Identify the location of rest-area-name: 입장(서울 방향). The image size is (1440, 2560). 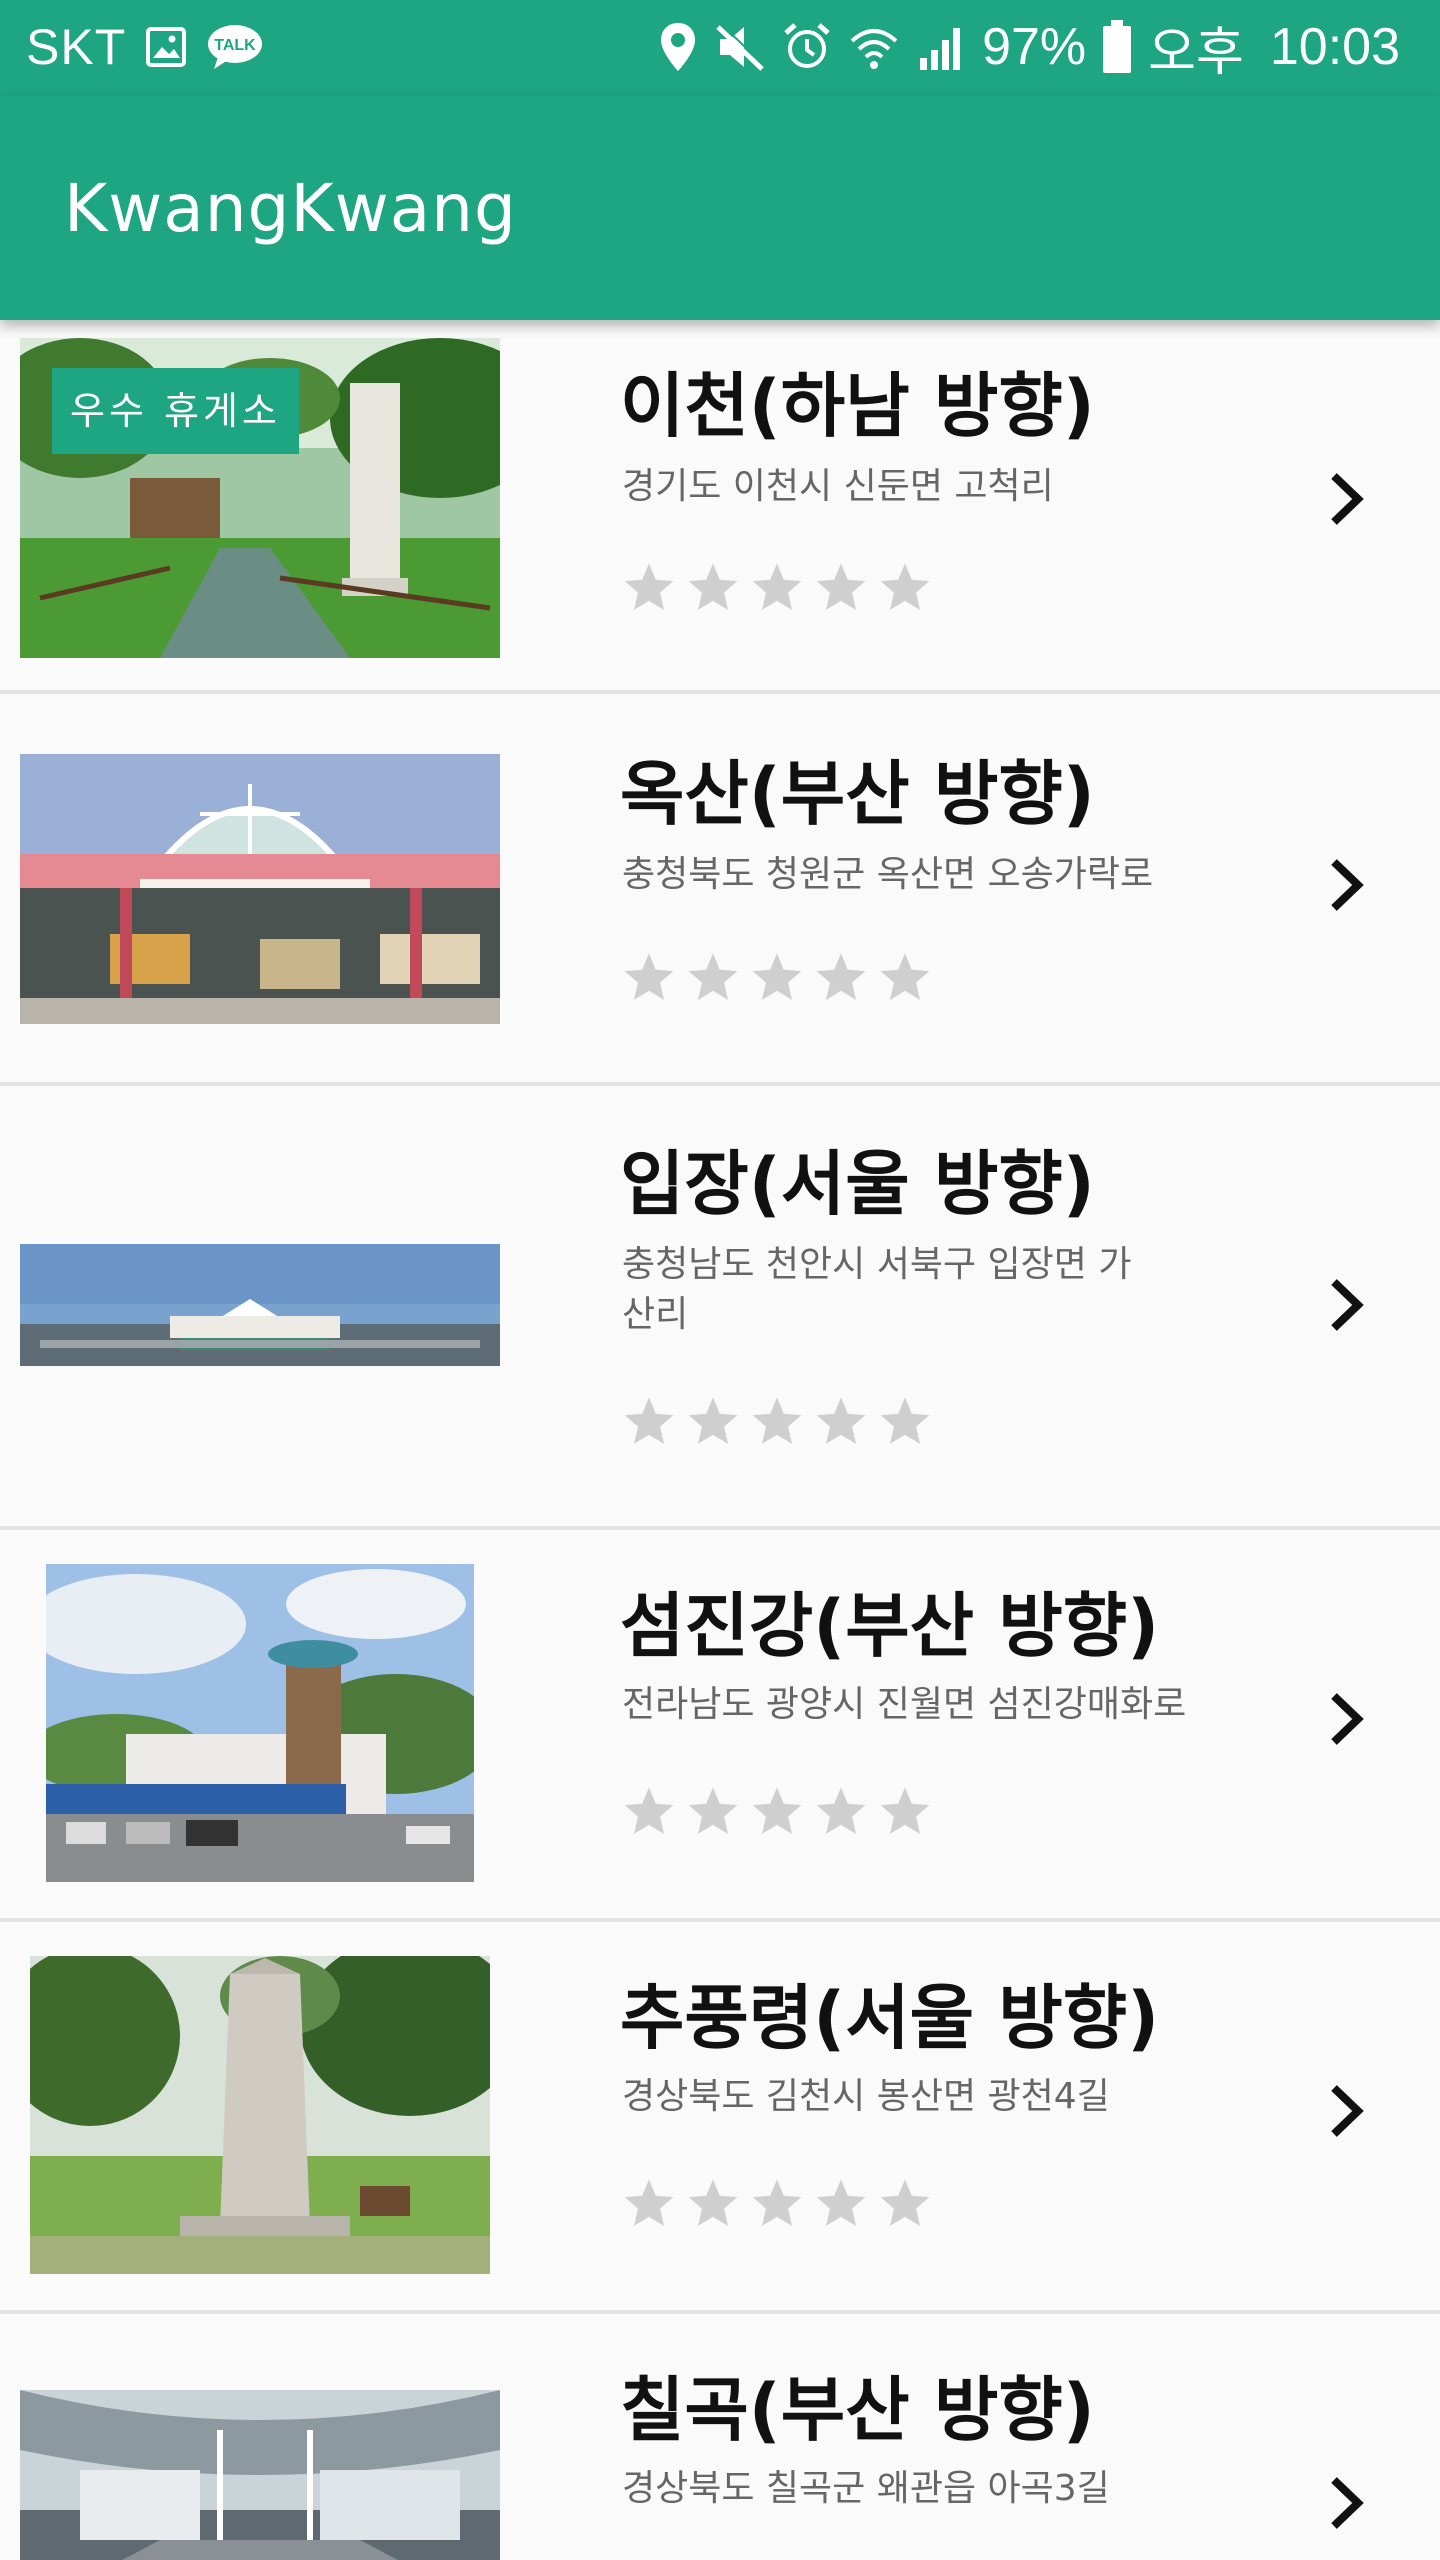
(857, 1184).